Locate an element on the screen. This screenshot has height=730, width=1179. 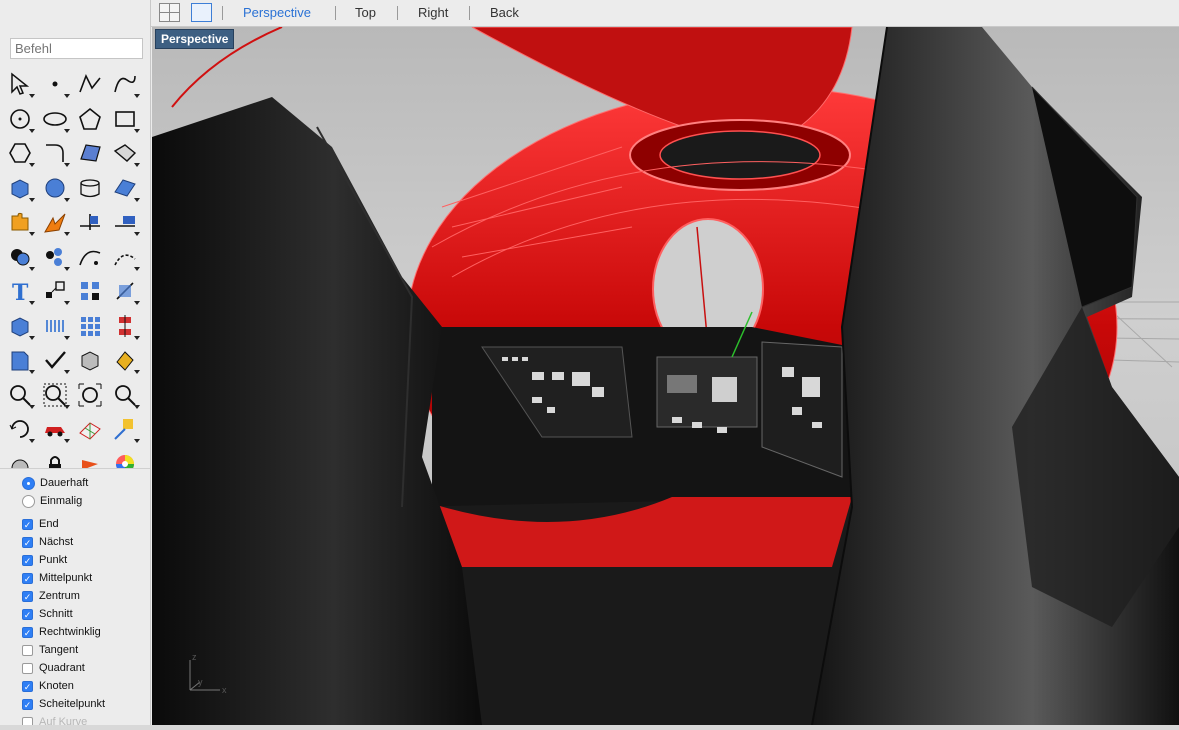
car-icon is located at coordinates (55, 429).